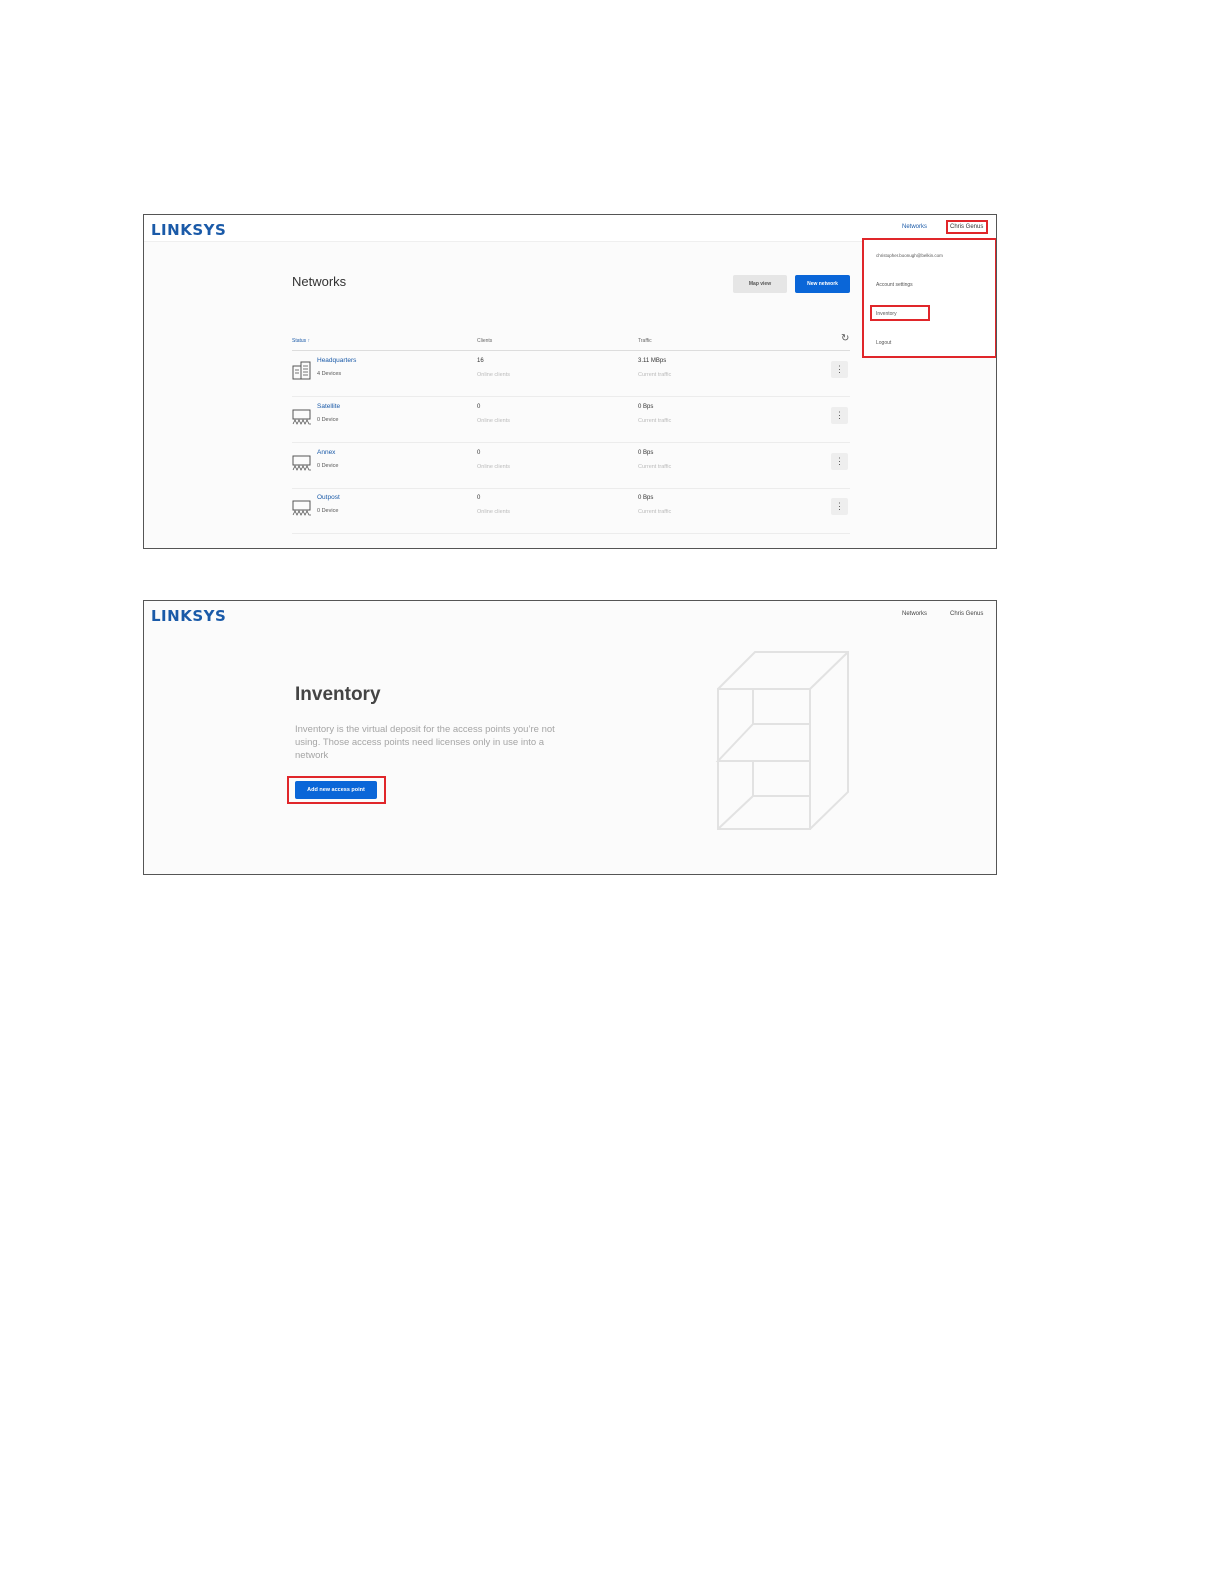  What do you see at coordinates (336, 790) in the screenshot?
I see `add-access-point-button: Add new access point` at bounding box center [336, 790].